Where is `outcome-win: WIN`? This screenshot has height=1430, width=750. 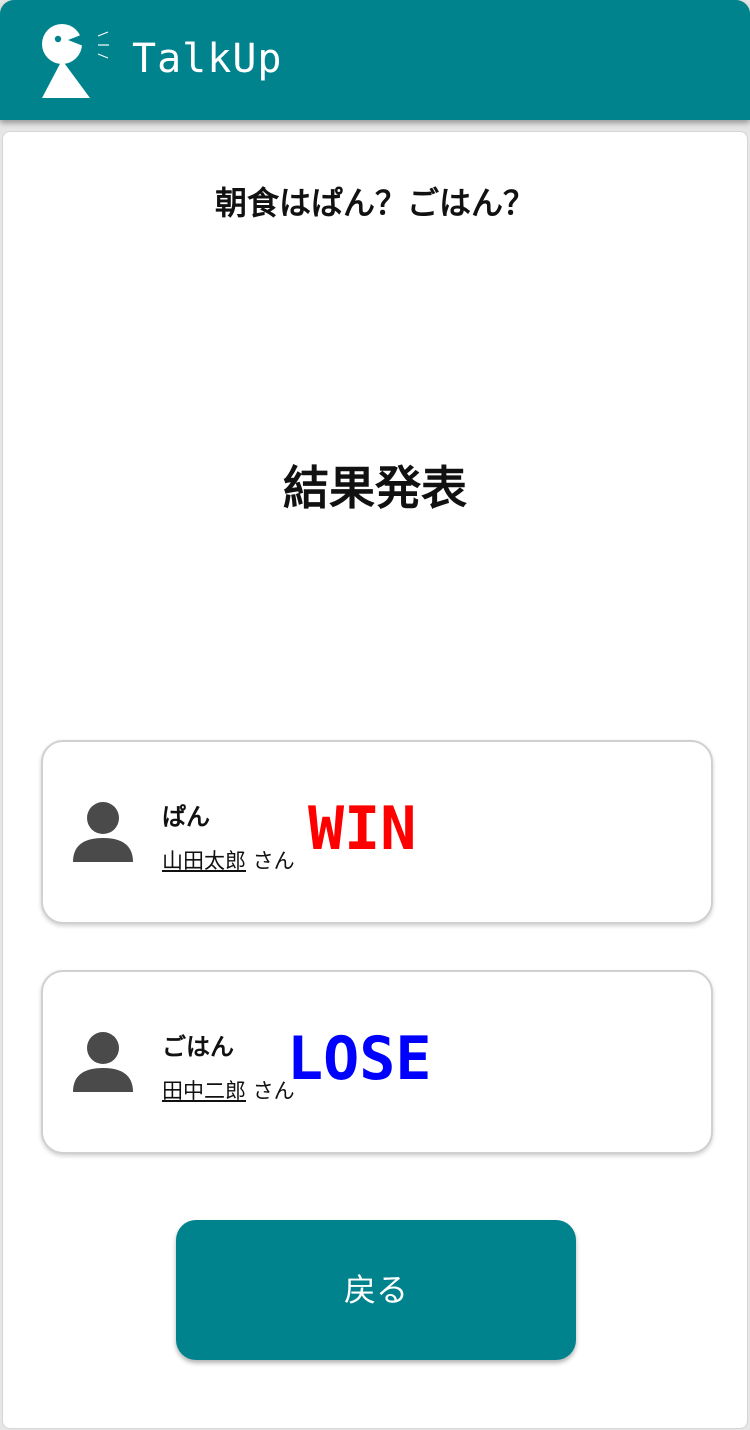 outcome-win: WIN is located at coordinates (362, 829).